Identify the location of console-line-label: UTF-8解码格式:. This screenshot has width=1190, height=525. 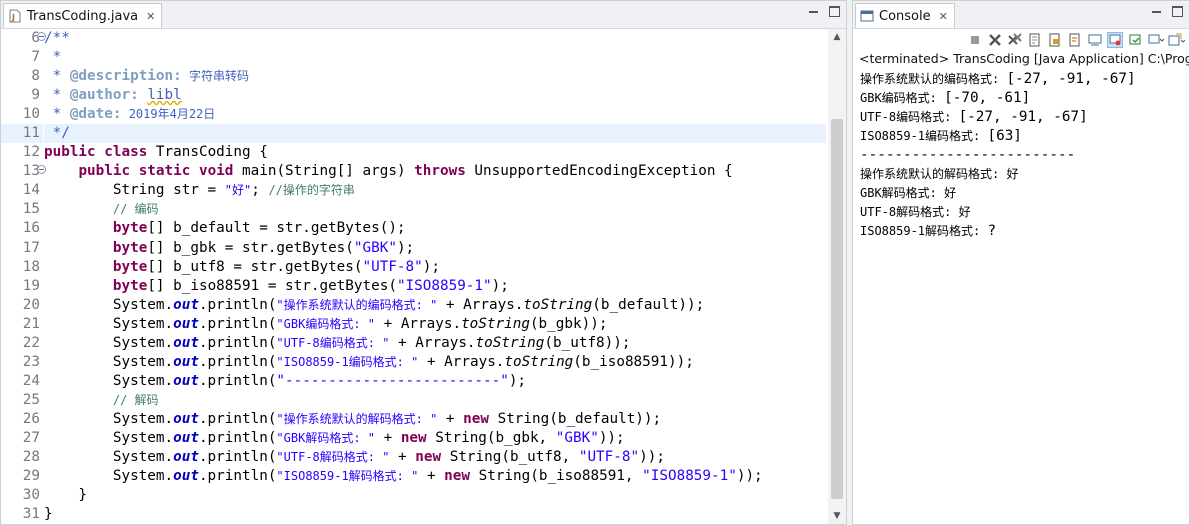
(909, 212).